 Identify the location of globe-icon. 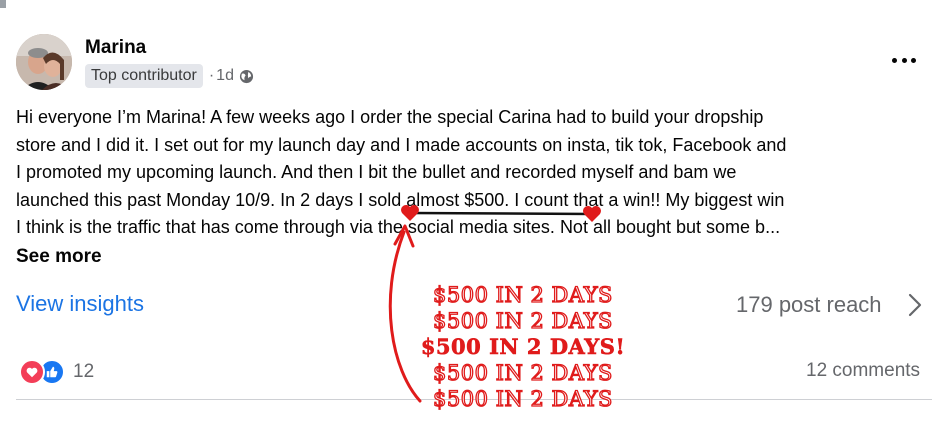
(246, 76).